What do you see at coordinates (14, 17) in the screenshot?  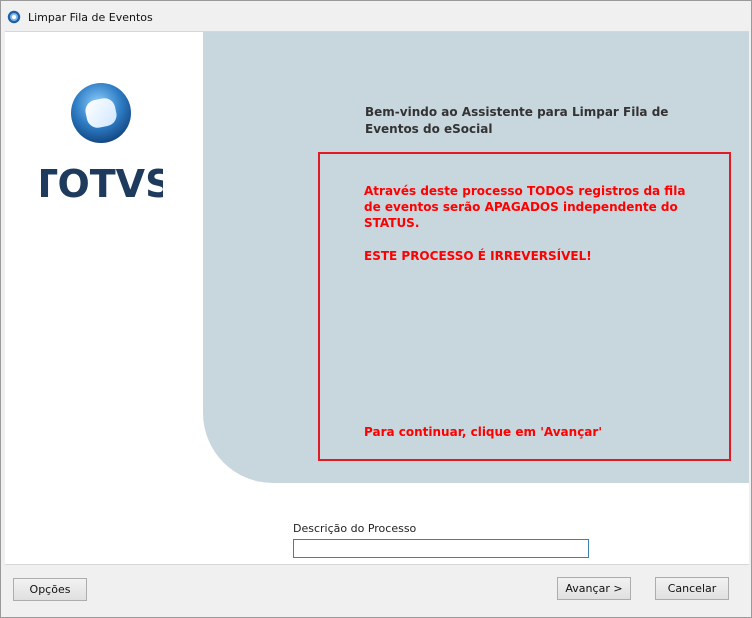 I see `app-globe-icon` at bounding box center [14, 17].